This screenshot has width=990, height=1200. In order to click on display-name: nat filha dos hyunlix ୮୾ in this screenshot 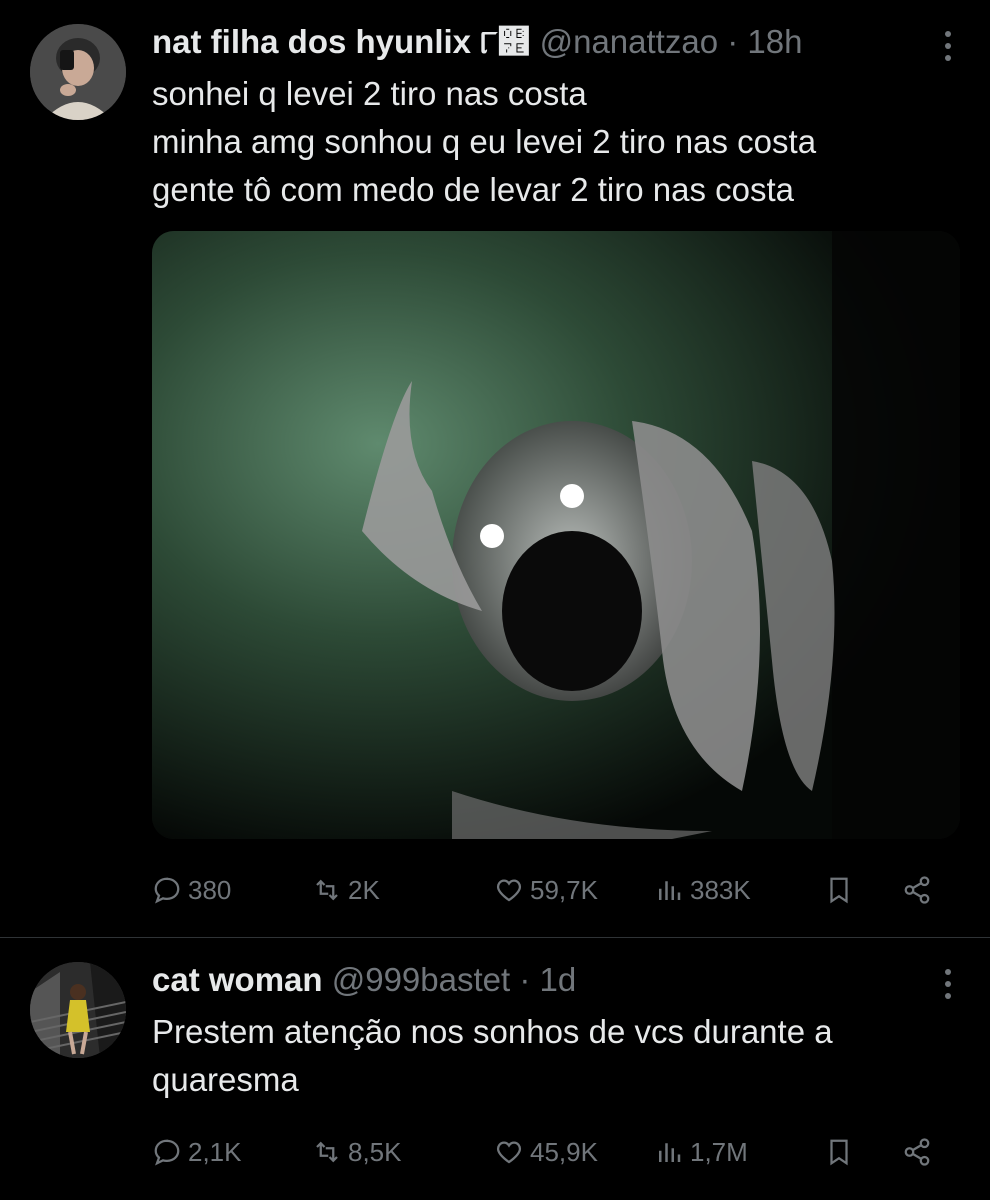, I will do `click(341, 41)`.